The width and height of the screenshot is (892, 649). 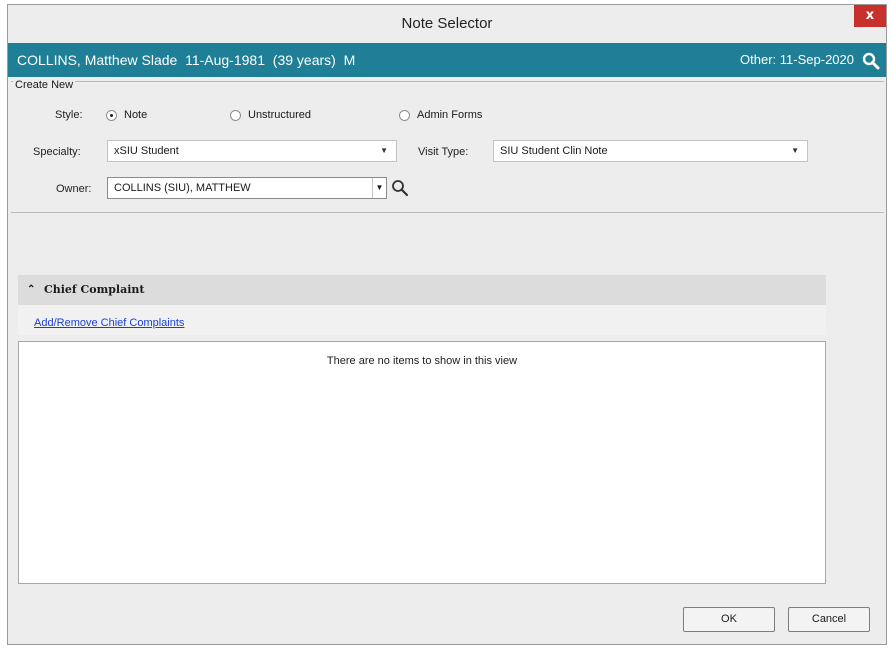 I want to click on style-radio-note: Note, so click(x=126, y=115).